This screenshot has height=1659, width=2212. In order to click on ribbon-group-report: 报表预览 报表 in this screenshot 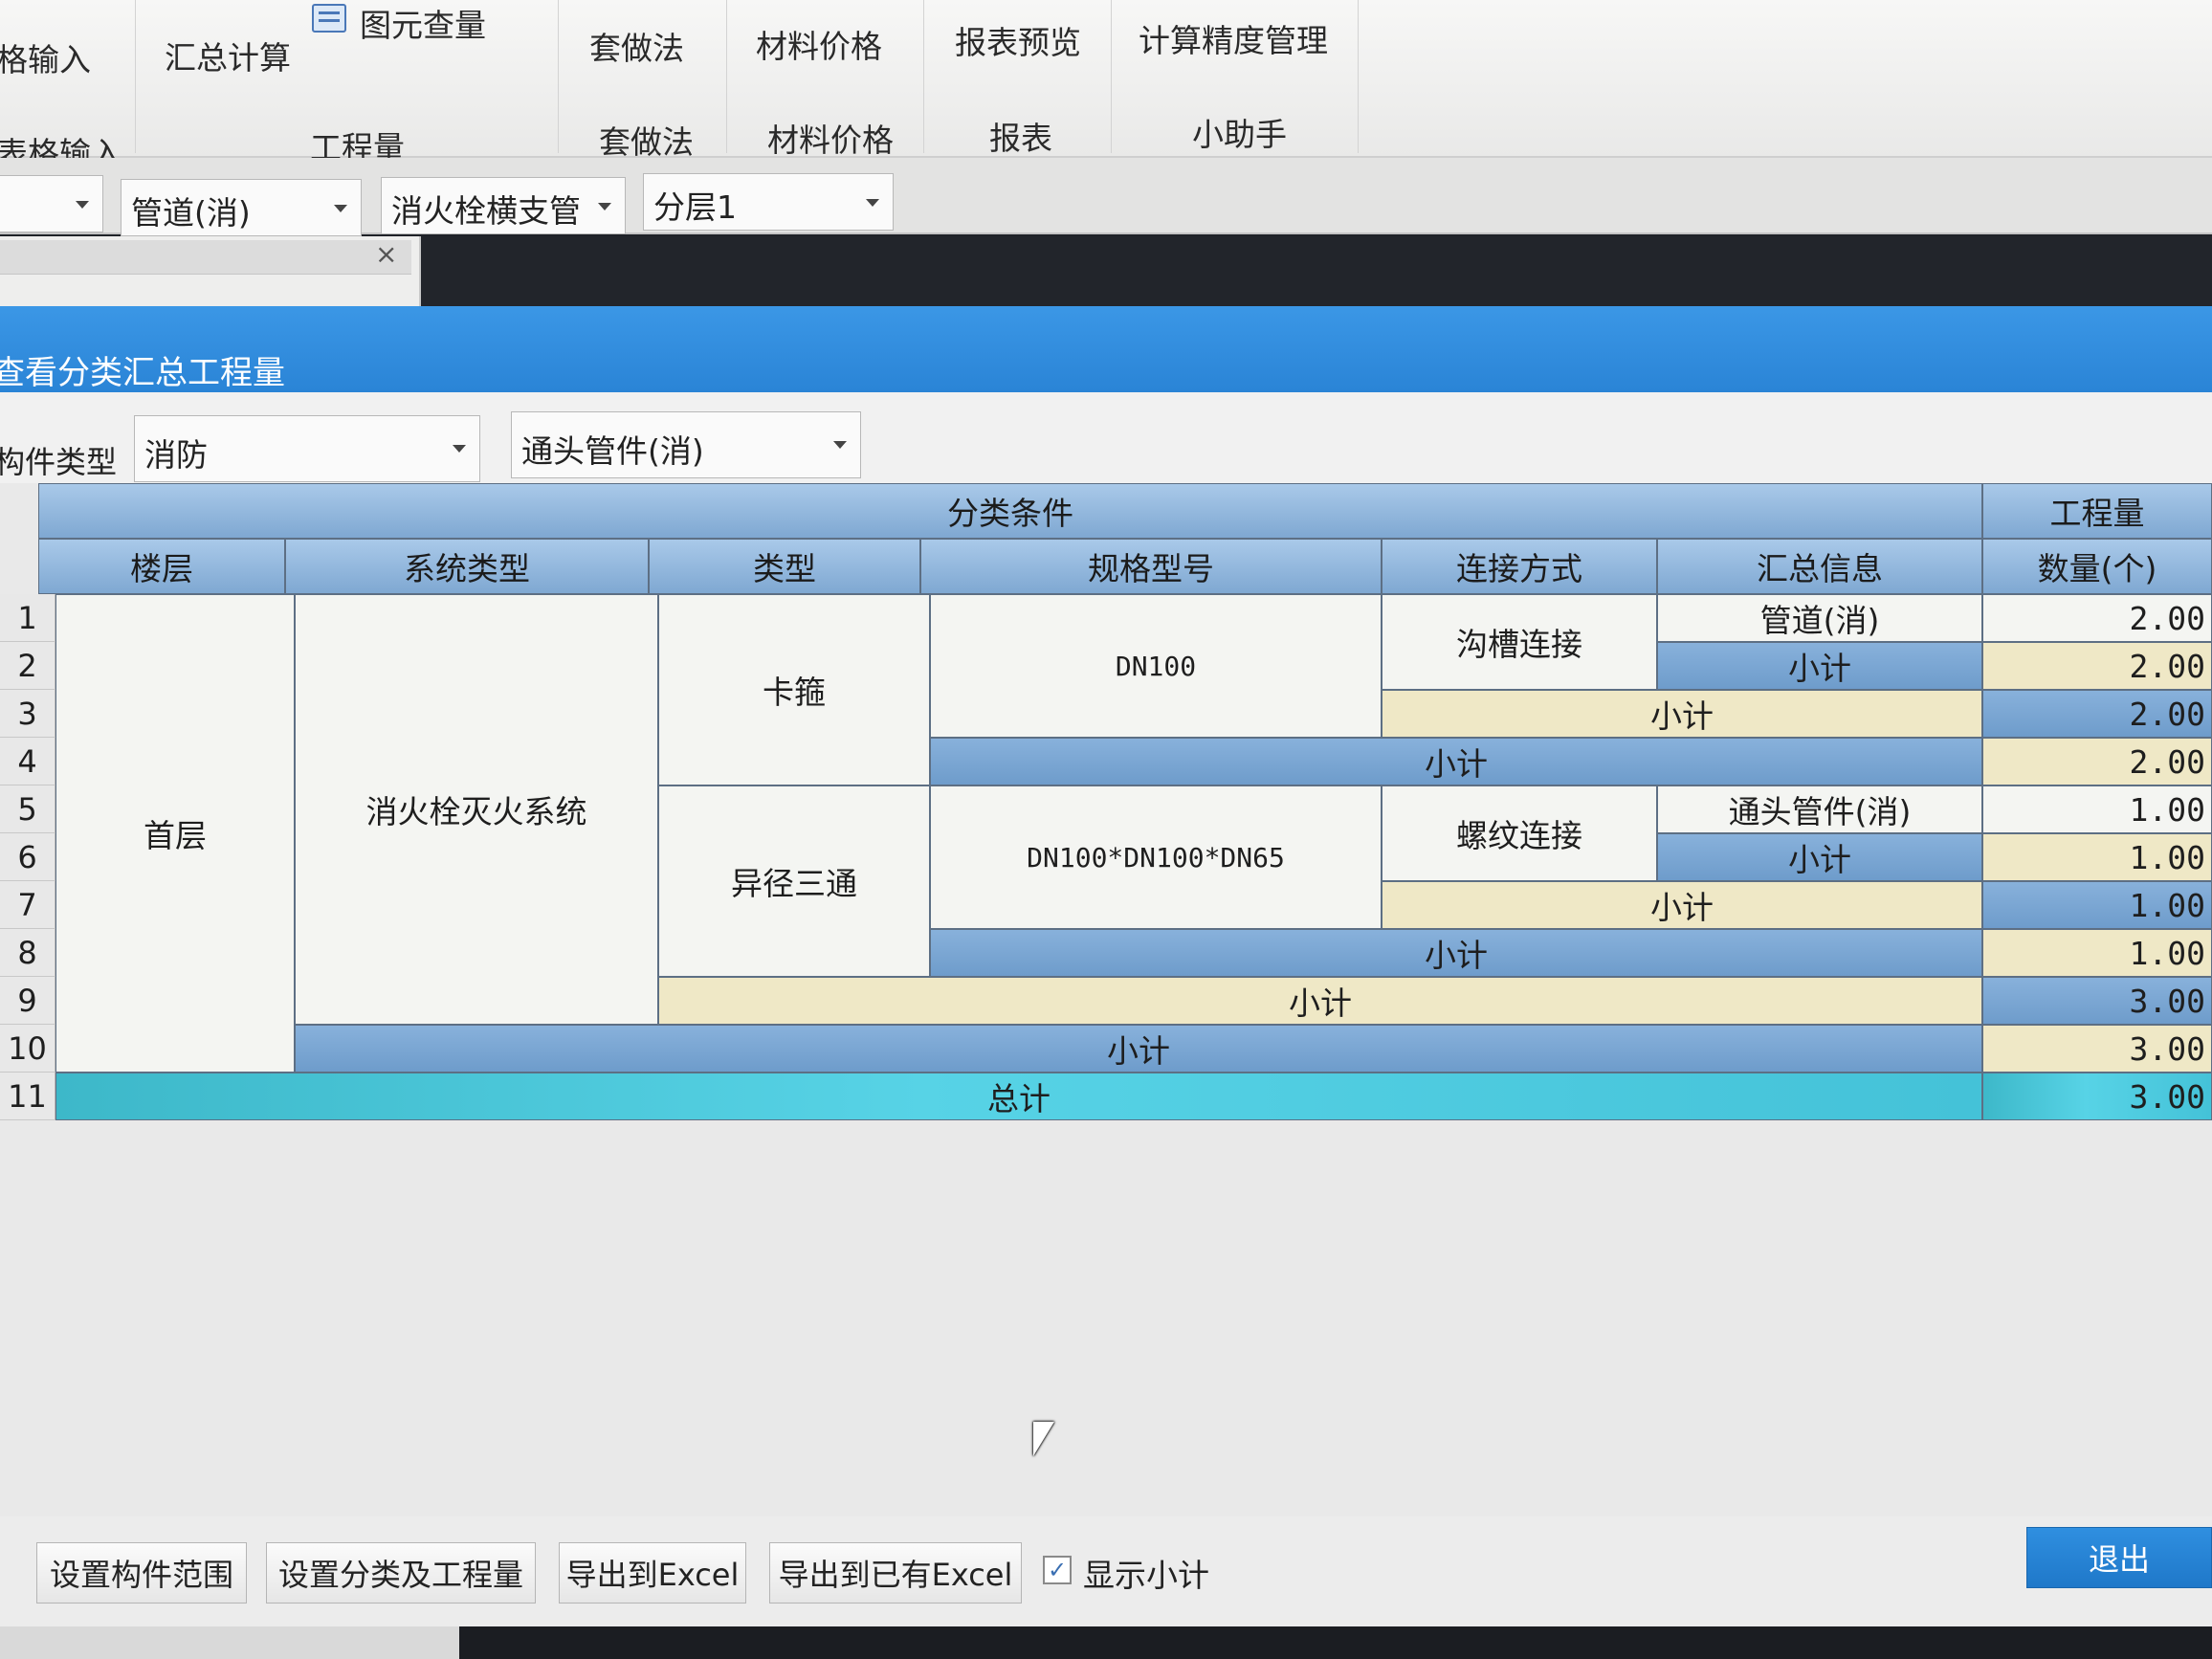, I will do `click(1018, 78)`.